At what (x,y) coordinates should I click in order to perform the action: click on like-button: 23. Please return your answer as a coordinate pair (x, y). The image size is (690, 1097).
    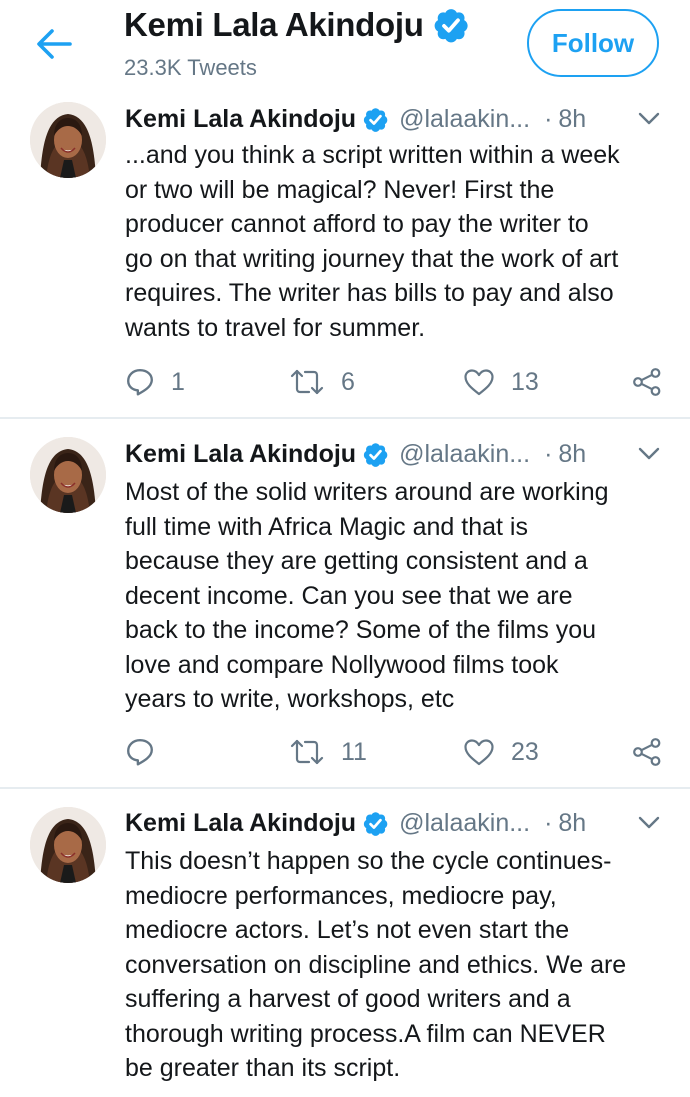
    Looking at the image, I should click on (501, 752).